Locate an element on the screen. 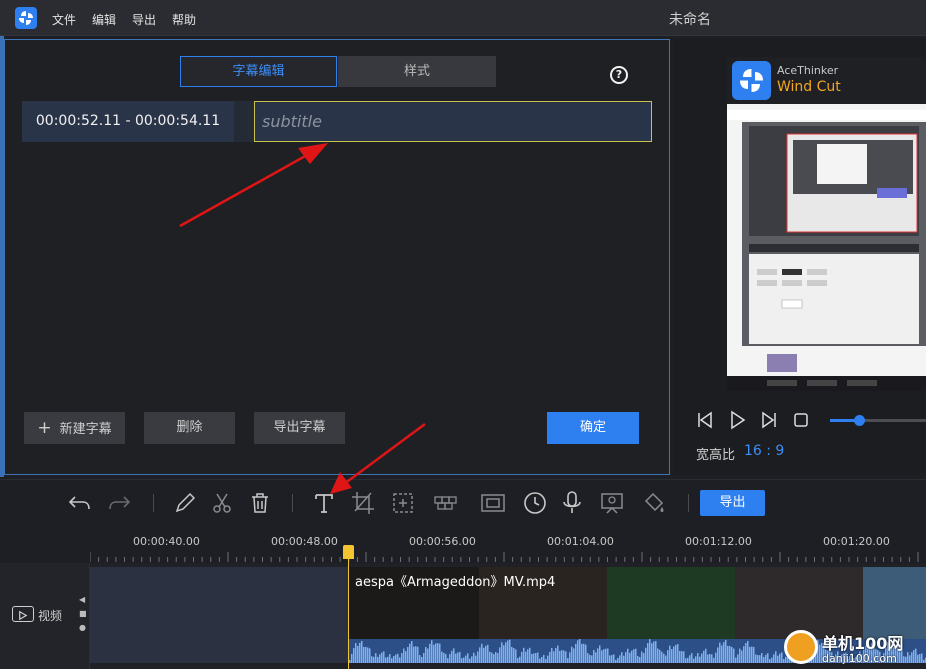 The height and width of the screenshot is (669, 926). previous-frame-icon is located at coordinates (706, 420).